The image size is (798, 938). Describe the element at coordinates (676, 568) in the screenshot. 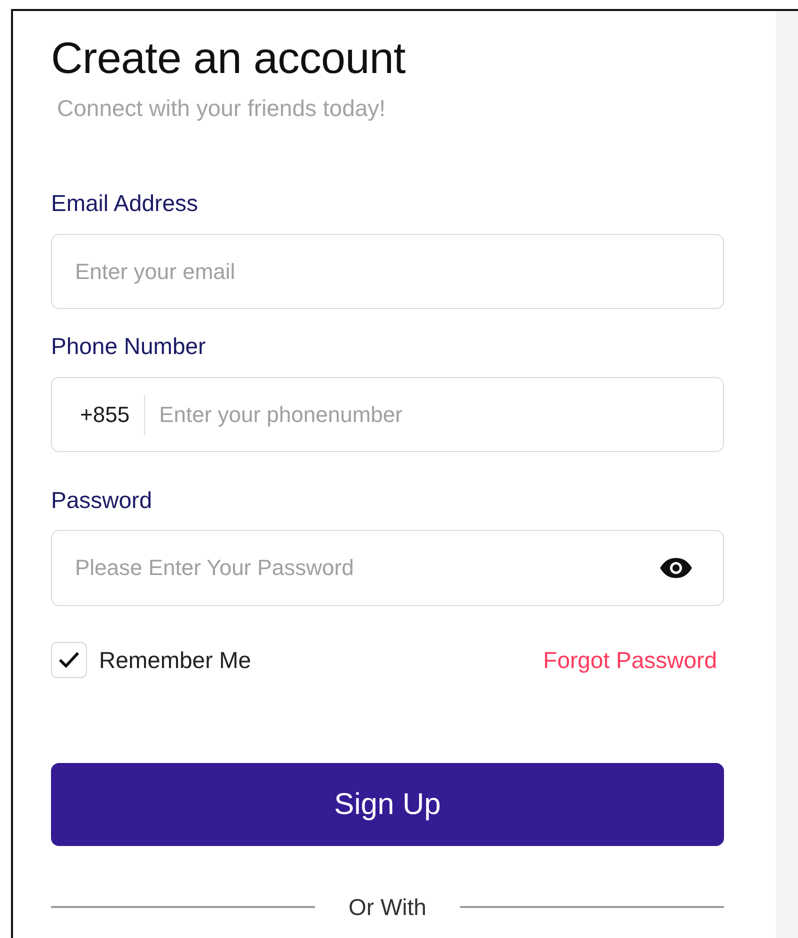

I see `eye-icon` at that location.